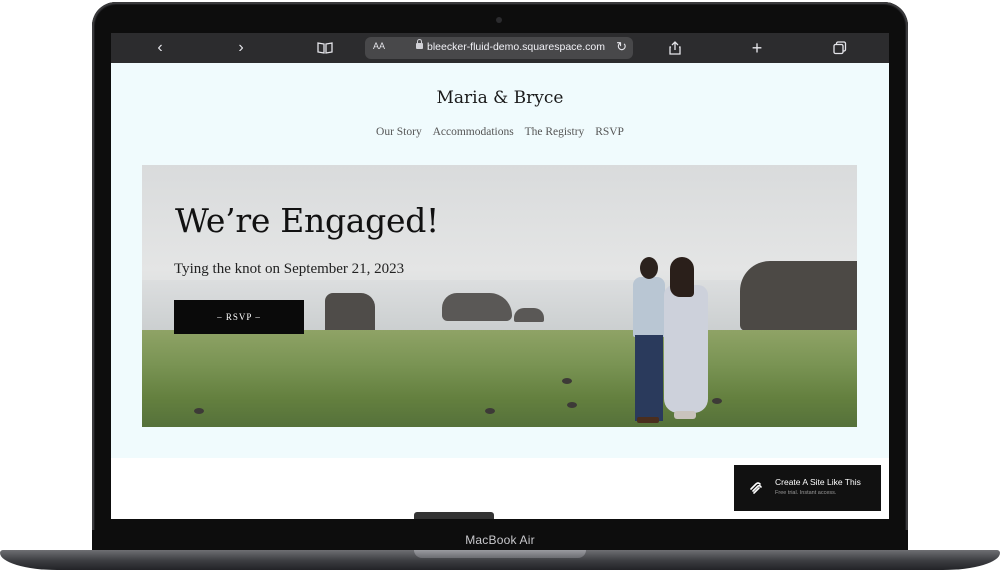  What do you see at coordinates (840, 48) in the screenshot?
I see `tabs-icon` at bounding box center [840, 48].